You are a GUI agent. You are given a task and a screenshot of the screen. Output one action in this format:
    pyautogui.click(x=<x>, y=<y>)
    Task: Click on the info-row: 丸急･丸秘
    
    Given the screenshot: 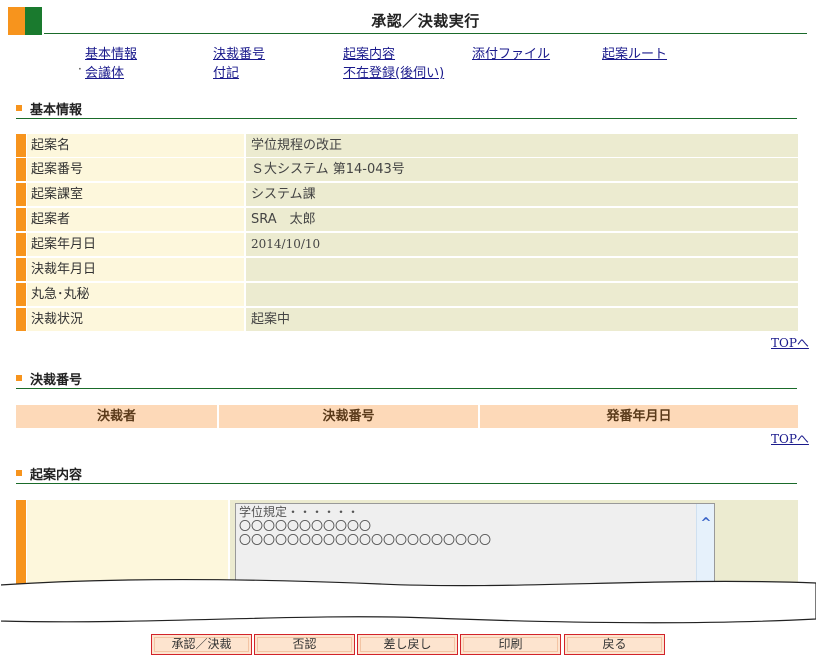 What is the action you would take?
    pyautogui.click(x=407, y=294)
    